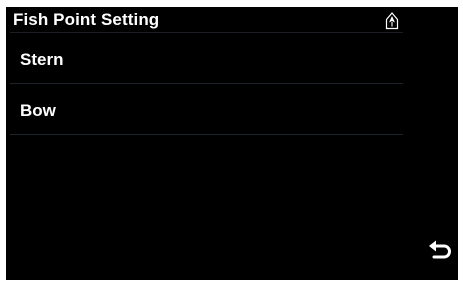 Image resolution: width=463 pixels, height=282 pixels. What do you see at coordinates (206, 32) in the screenshot?
I see `title-divider` at bounding box center [206, 32].